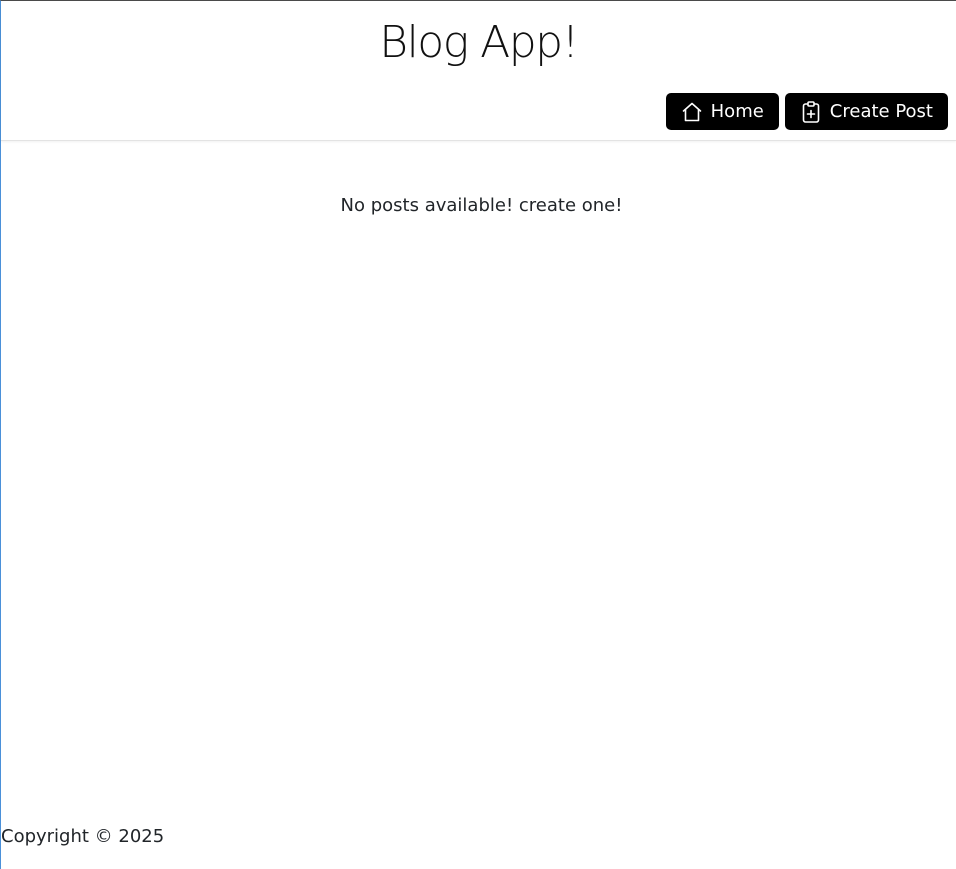  I want to click on empty-posts-message: No posts available! create one!, so click(481, 205).